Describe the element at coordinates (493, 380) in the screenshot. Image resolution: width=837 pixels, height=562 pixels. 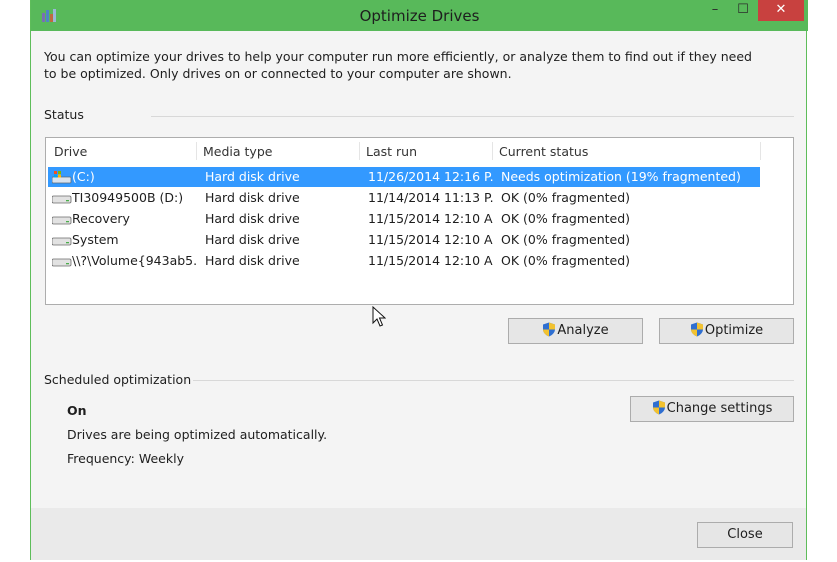
I see `scheduled-separator` at that location.